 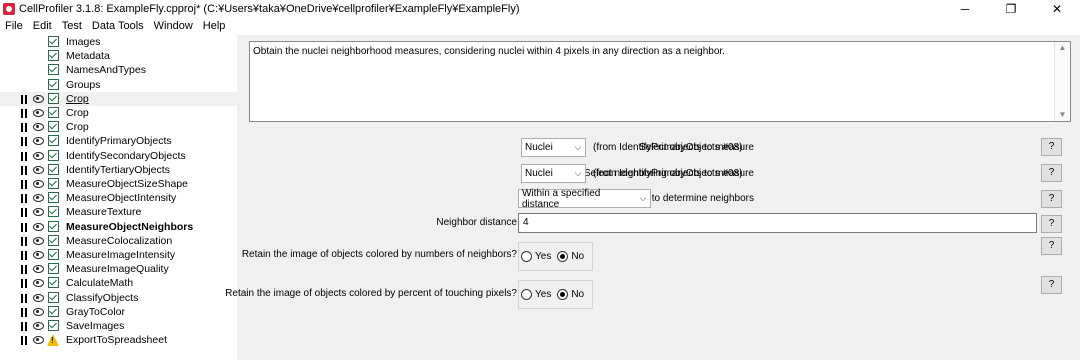 I want to click on retain-touching-yes-option: Yes, so click(x=536, y=294).